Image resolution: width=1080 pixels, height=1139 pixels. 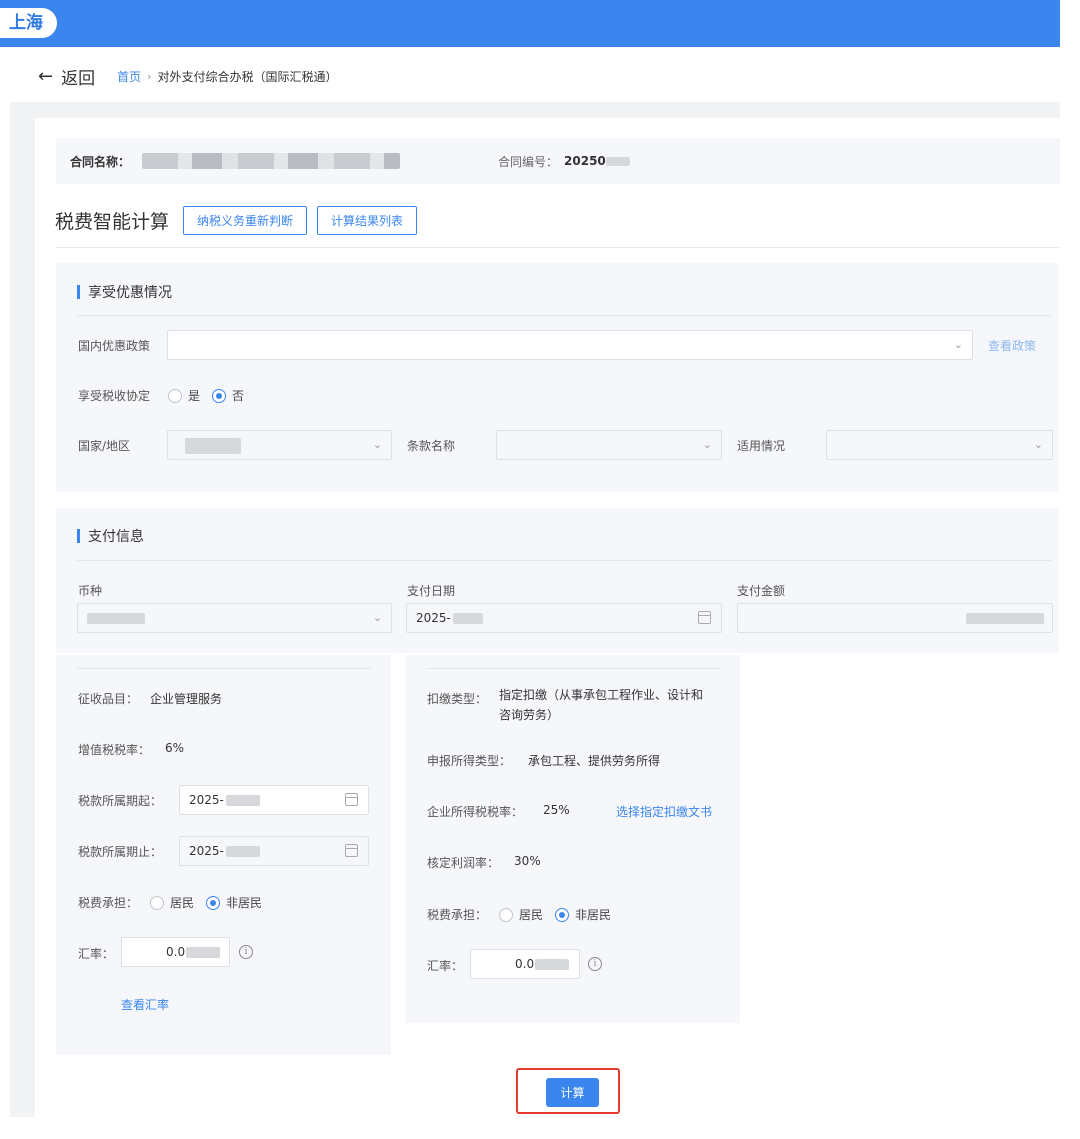 I want to click on breadcrumb-current: 对外支付综合办税（国际汇税通）, so click(x=247, y=76).